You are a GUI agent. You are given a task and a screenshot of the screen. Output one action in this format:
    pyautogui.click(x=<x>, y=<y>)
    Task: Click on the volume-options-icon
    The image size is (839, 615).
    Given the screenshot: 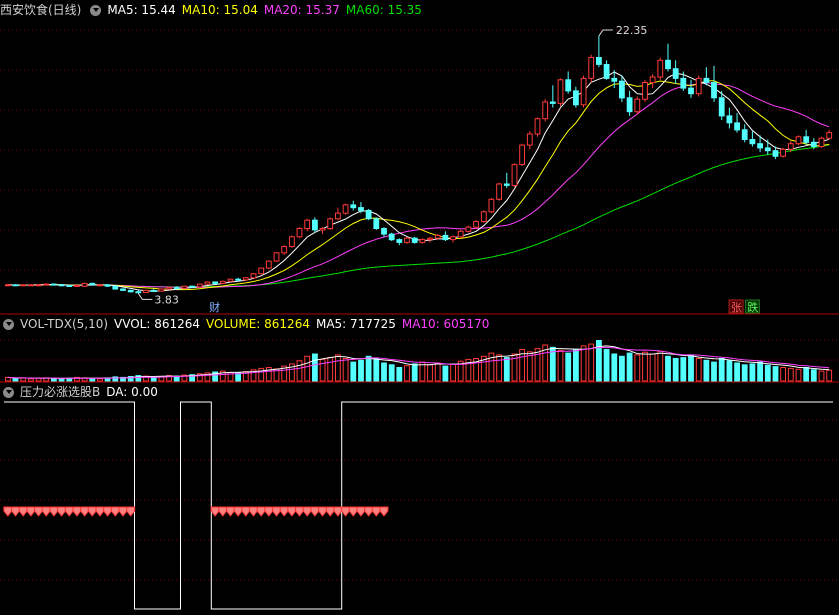 What is the action you would take?
    pyautogui.click(x=8, y=324)
    